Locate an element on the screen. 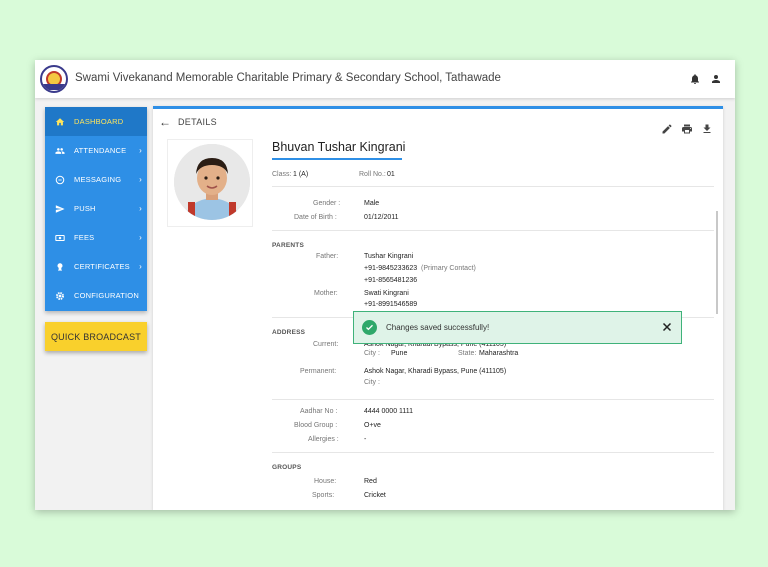 The width and height of the screenshot is (768, 567). state-label: State: is located at coordinates (467, 353).